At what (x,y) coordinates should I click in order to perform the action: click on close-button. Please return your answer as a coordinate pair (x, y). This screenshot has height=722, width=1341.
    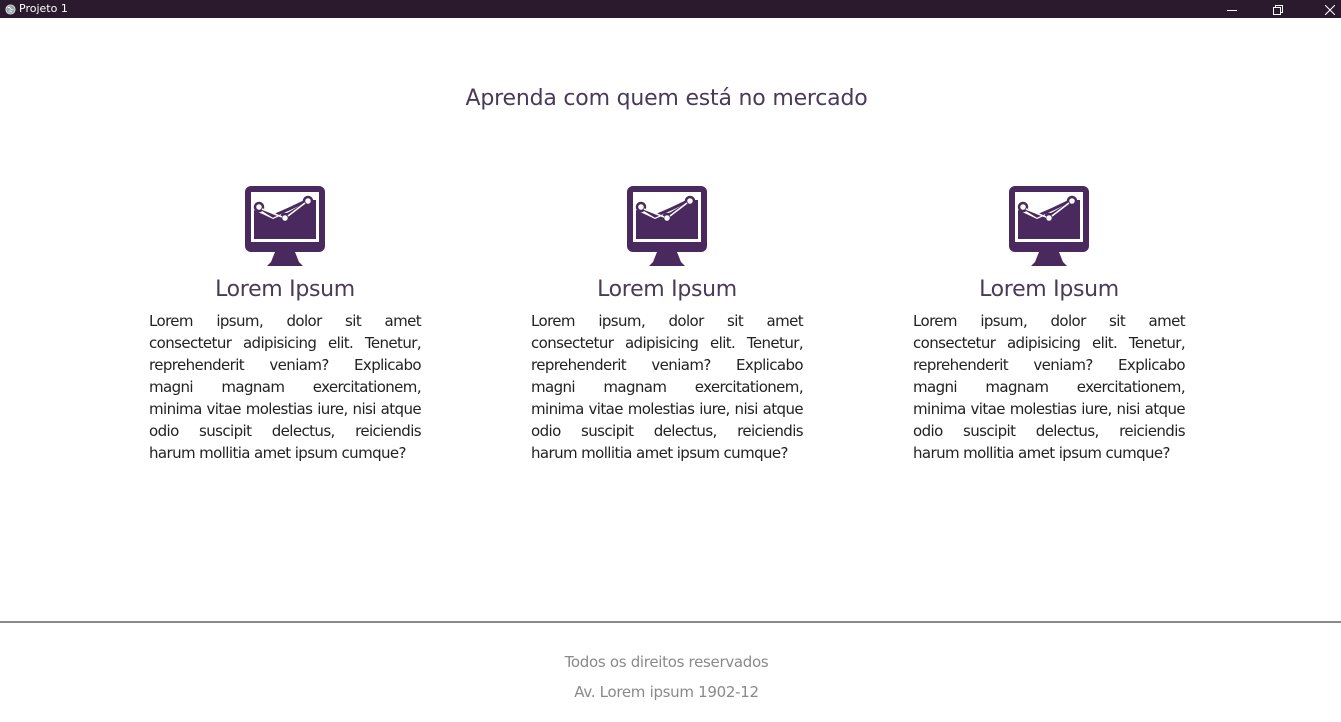
    Looking at the image, I should click on (1321, 9).